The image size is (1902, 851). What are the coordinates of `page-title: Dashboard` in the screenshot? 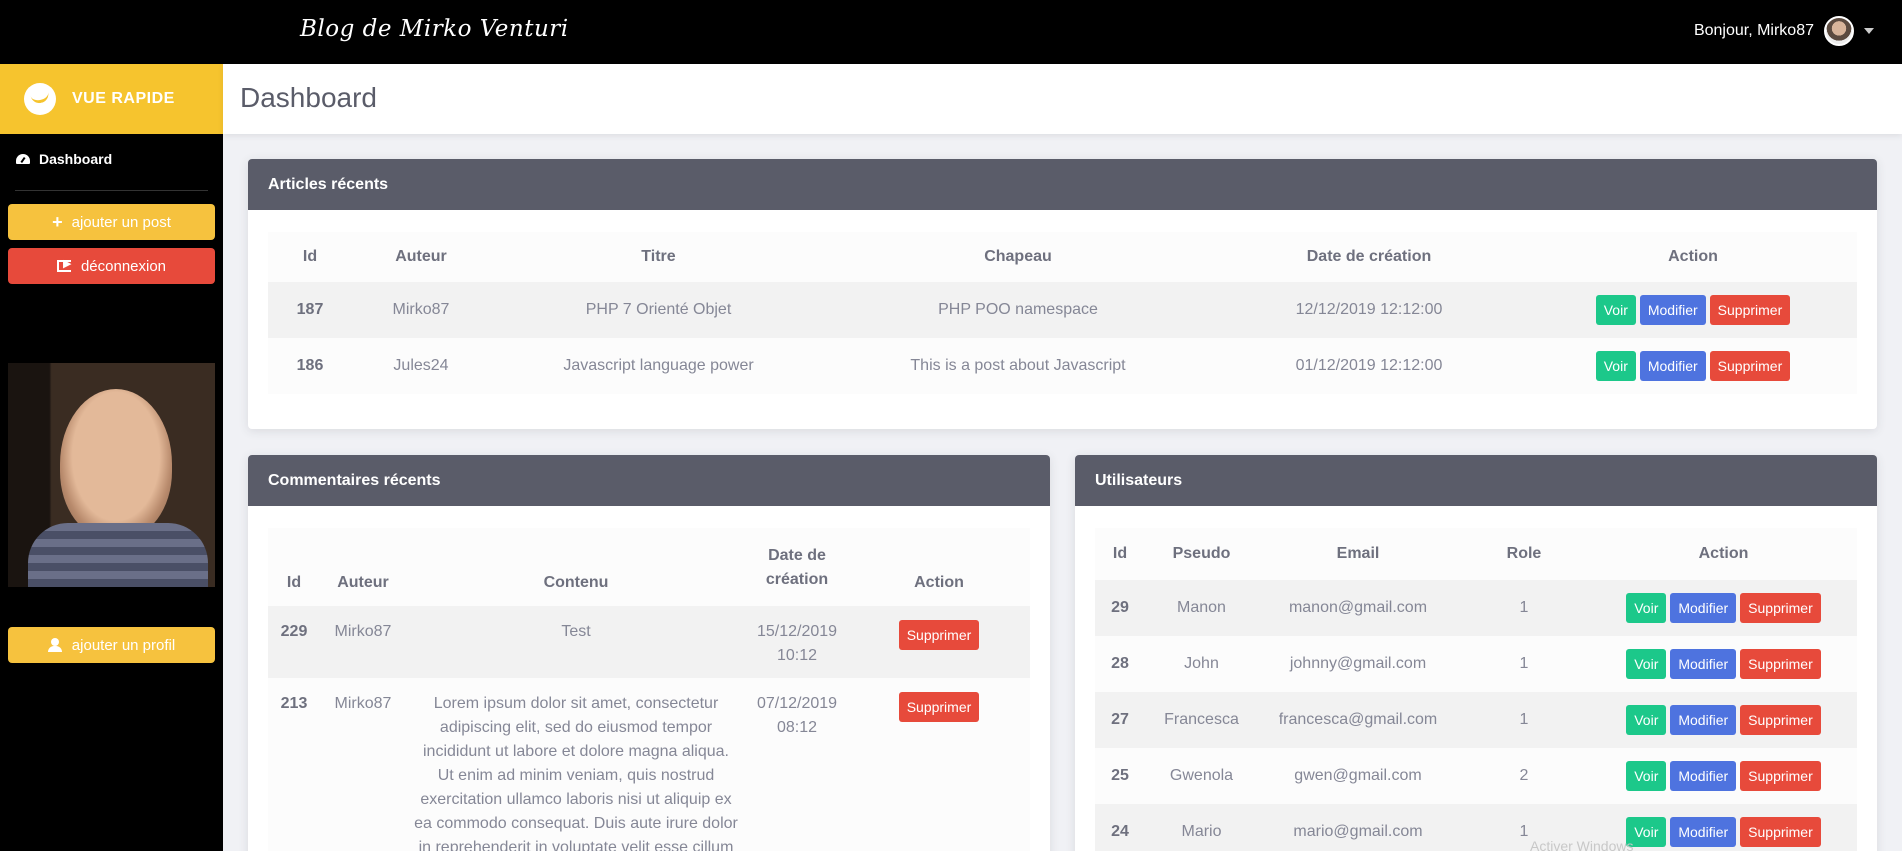 It's located at (308, 97).